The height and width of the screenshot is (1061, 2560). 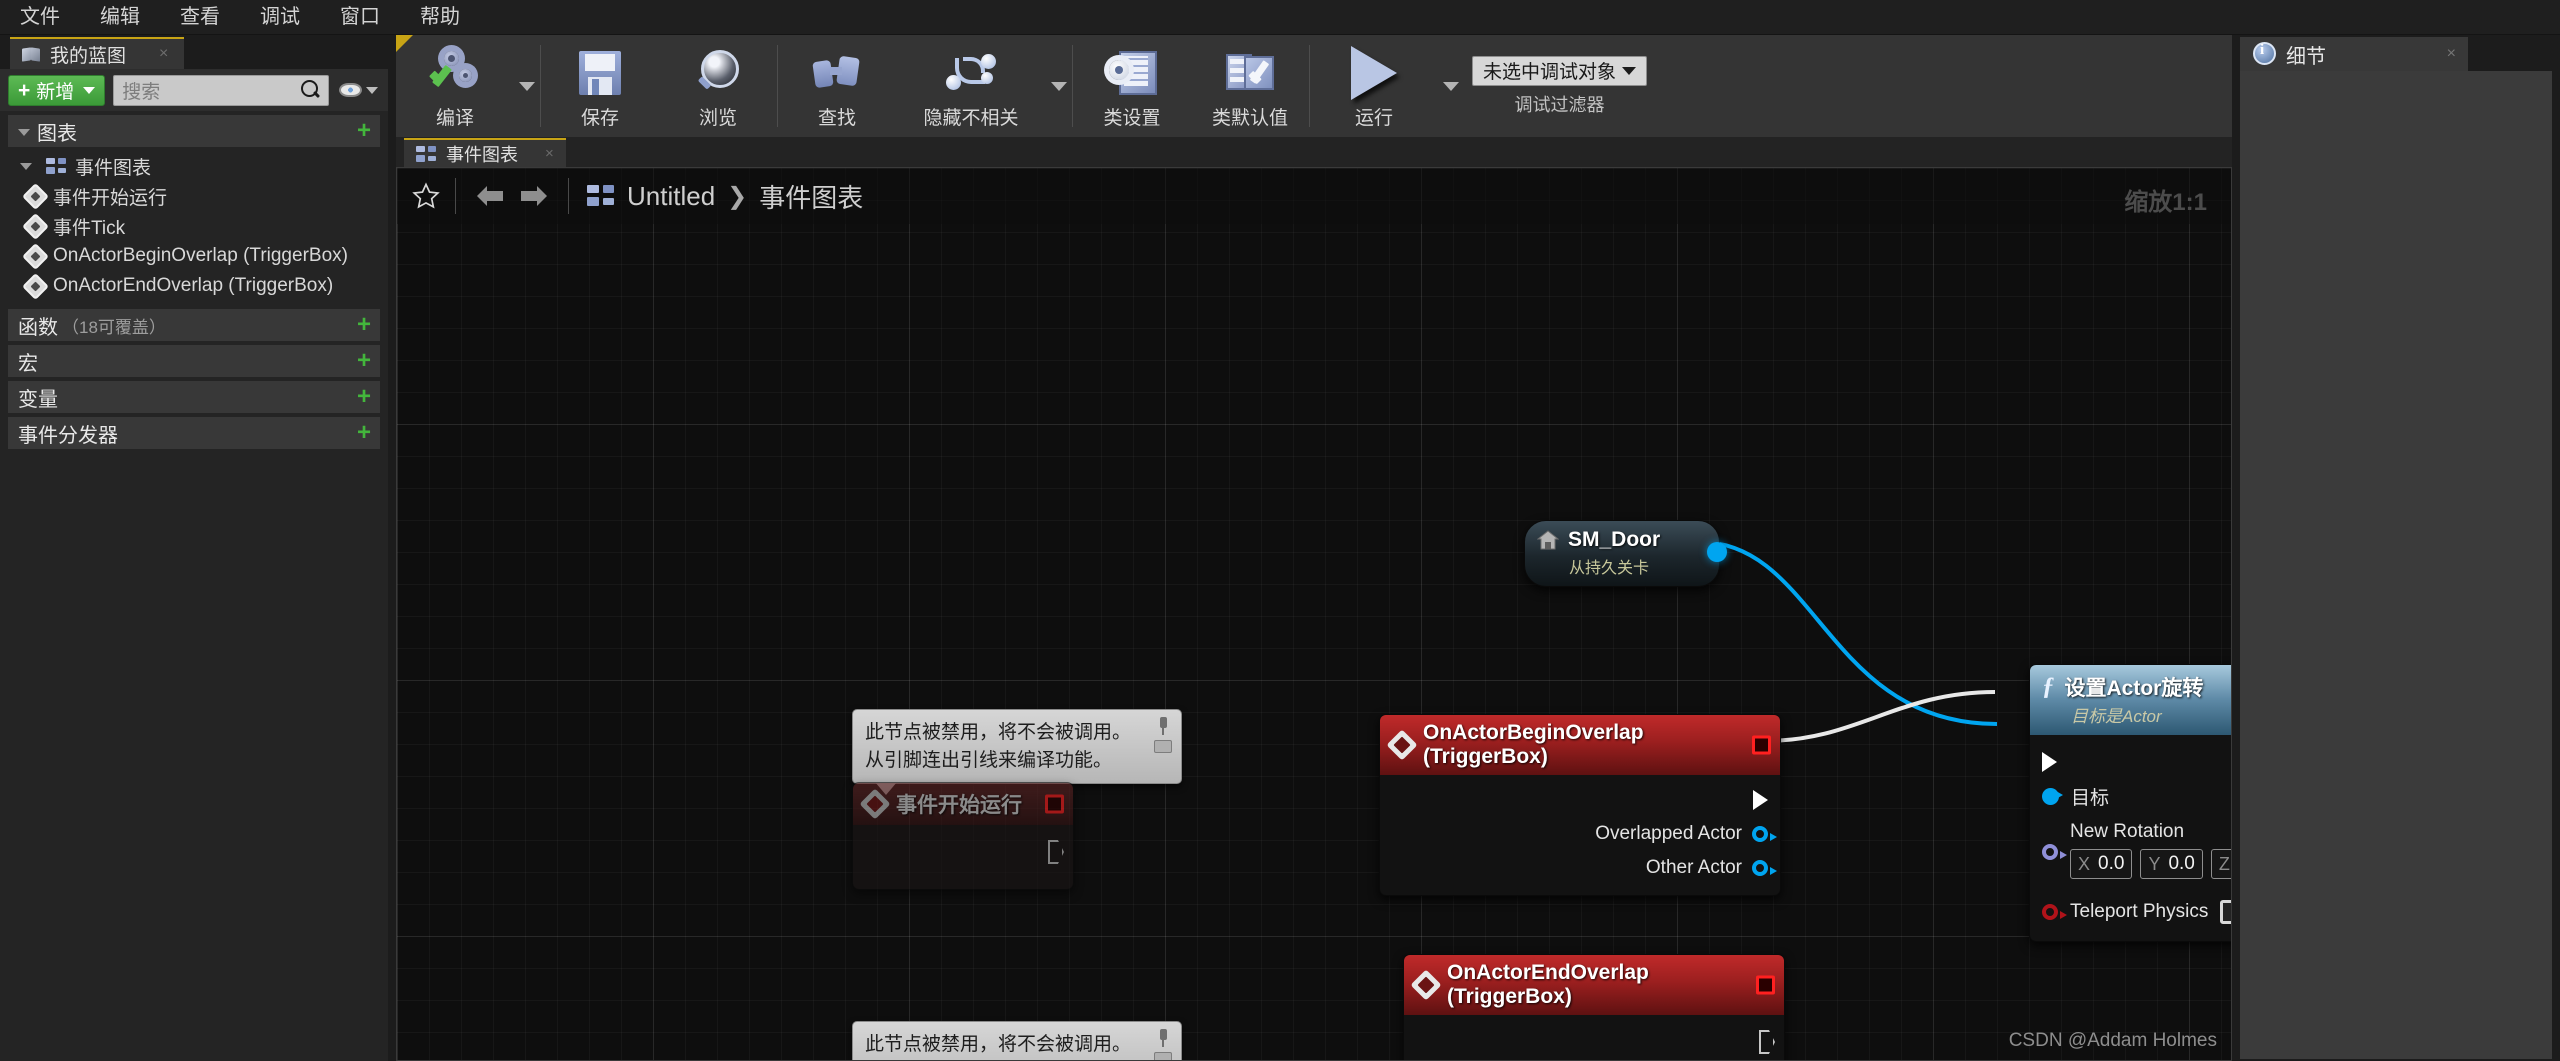 What do you see at coordinates (971, 73) in the screenshot?
I see `hide-unrelated-icon` at bounding box center [971, 73].